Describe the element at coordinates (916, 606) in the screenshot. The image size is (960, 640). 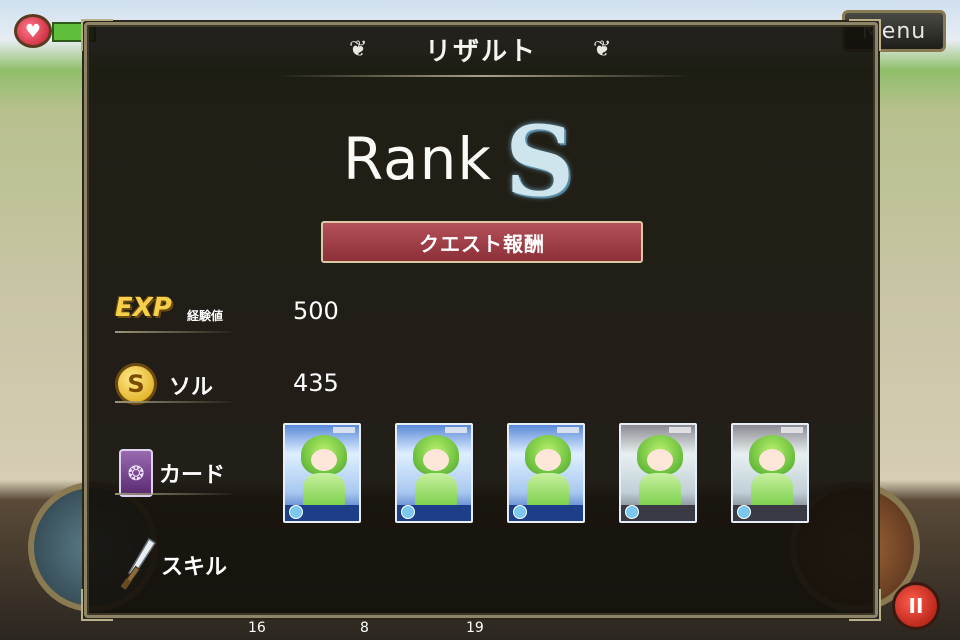
I see `pause-button: II` at that location.